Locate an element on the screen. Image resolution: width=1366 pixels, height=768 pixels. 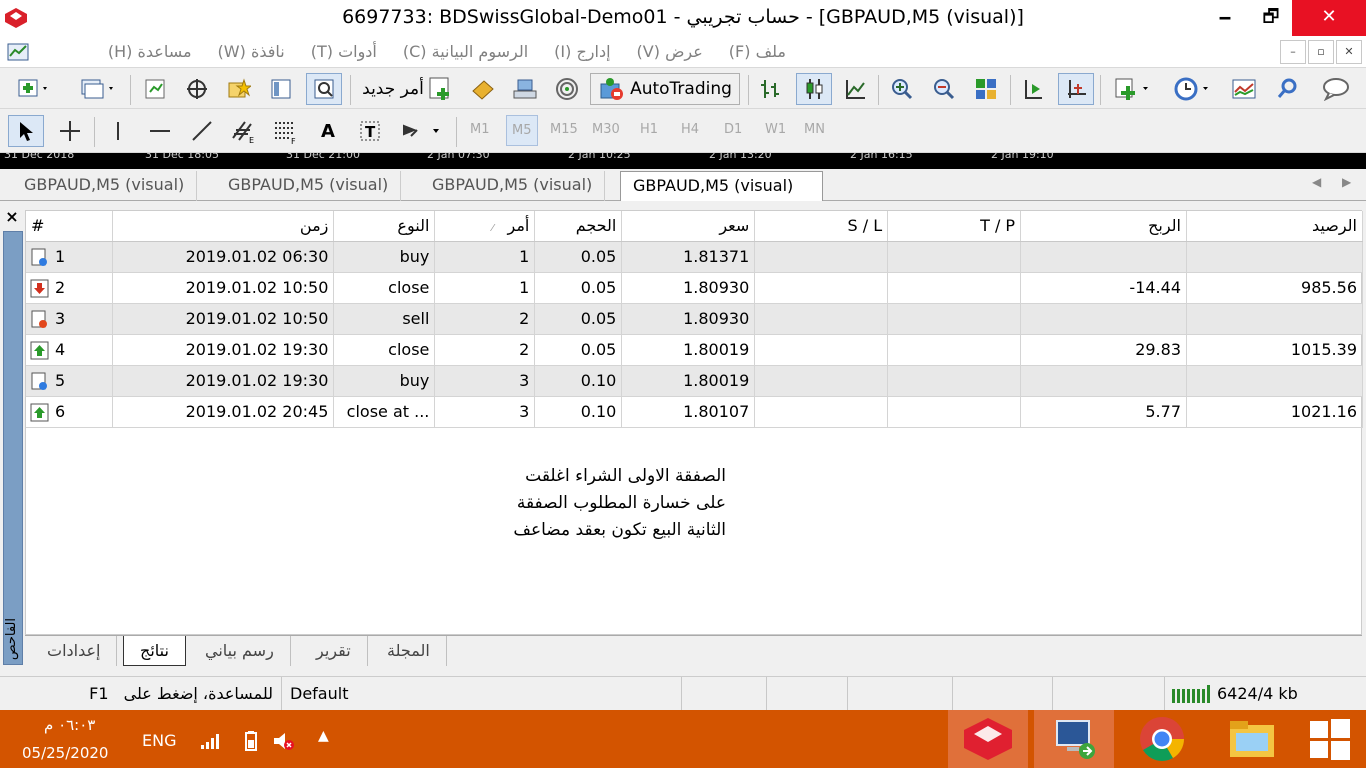
mdi-close-button: ✕ is located at coordinates (1349, 52).